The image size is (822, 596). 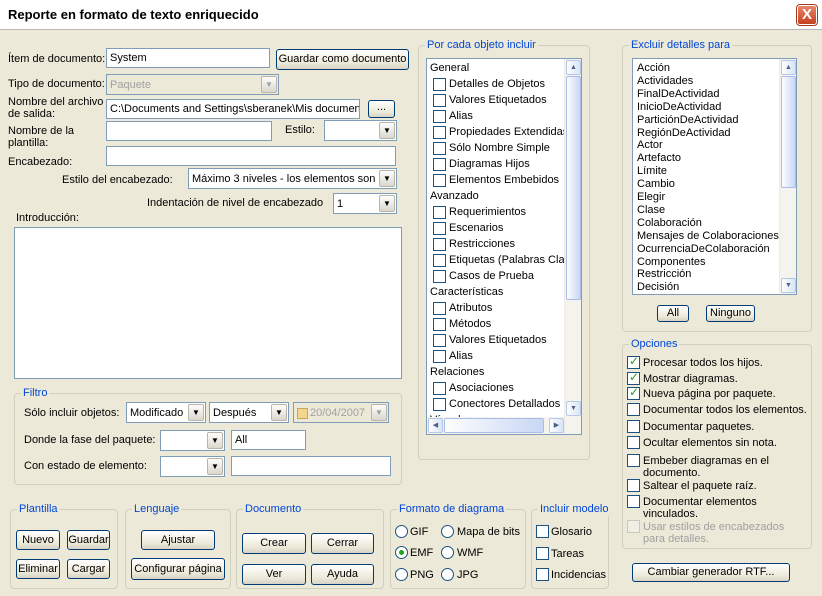 What do you see at coordinates (671, 262) in the screenshot?
I see `list-item: Componentes` at bounding box center [671, 262].